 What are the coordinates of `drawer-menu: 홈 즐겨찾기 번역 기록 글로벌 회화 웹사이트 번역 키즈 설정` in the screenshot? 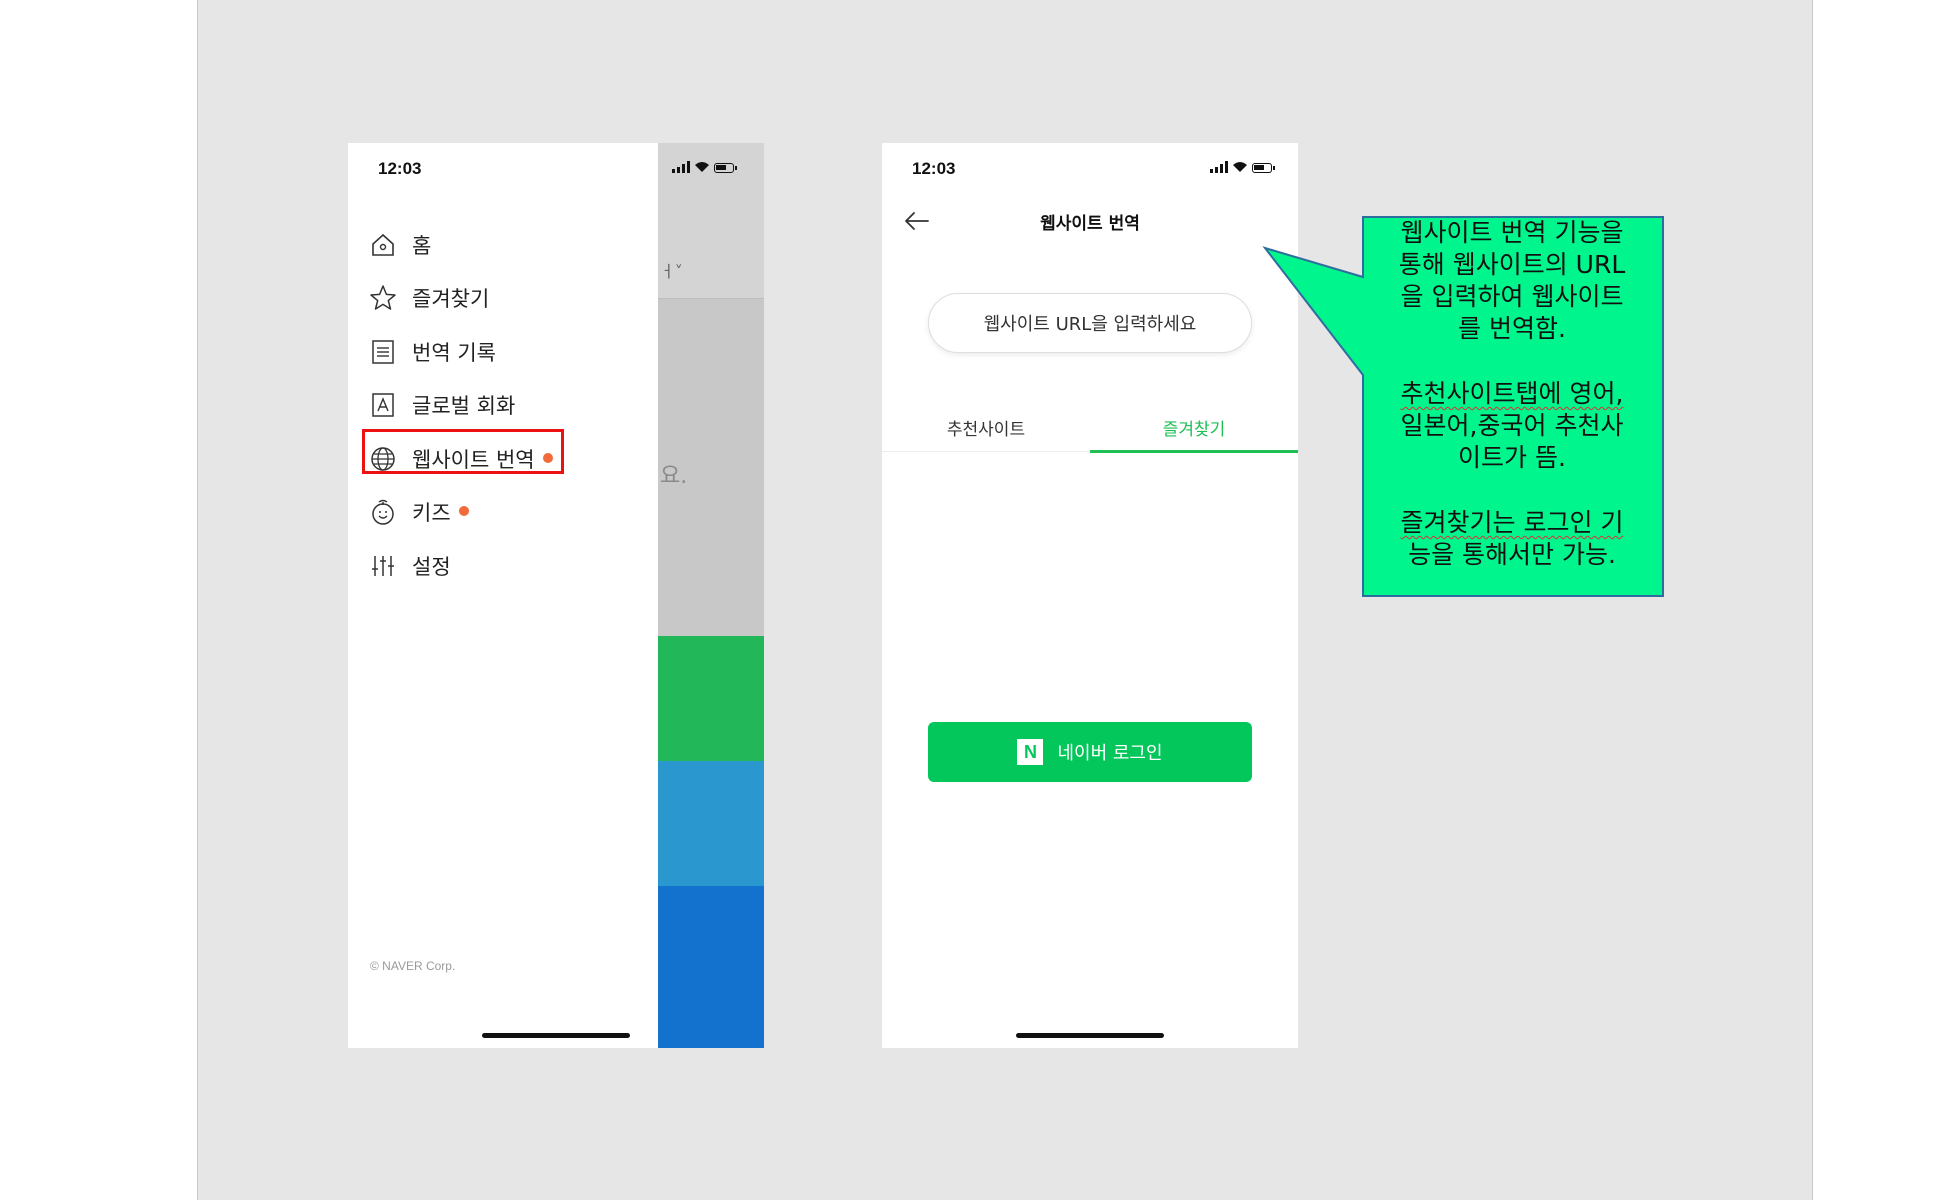 It's located at (508, 405).